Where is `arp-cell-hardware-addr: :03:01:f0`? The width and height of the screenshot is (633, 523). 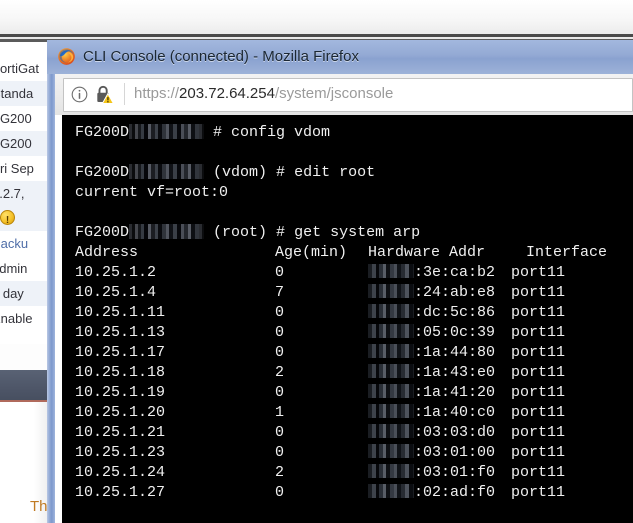
arp-cell-hardware-addr: :03:01:f0 is located at coordinates (431, 473).